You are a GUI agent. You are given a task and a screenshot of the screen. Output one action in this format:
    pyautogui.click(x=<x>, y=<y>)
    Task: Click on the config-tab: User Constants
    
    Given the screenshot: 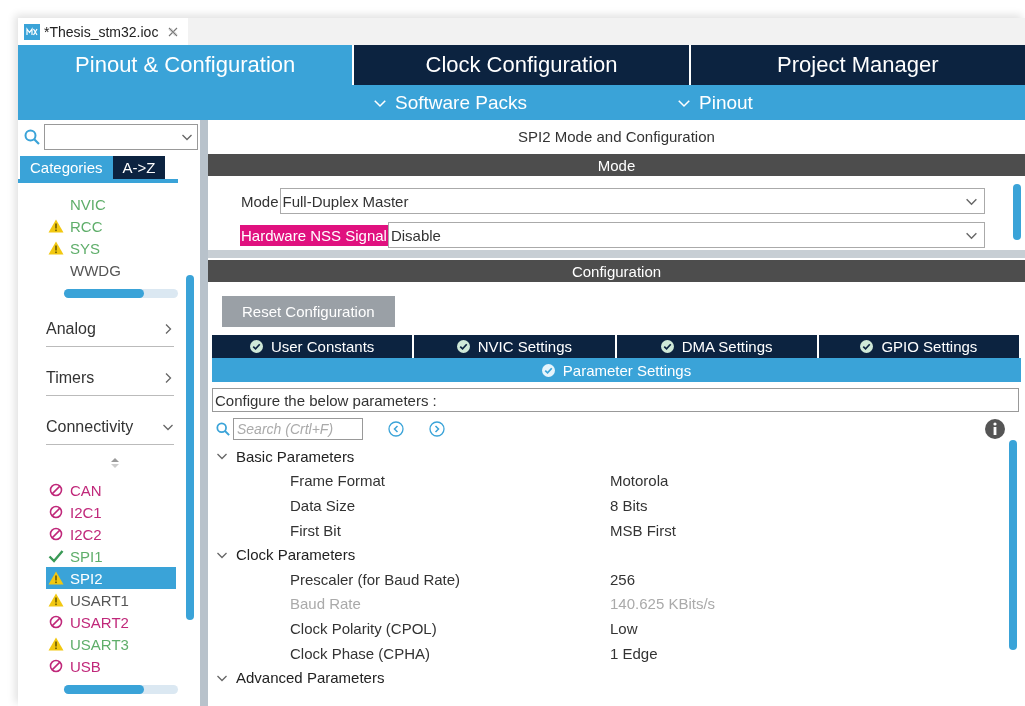 What is the action you would take?
    pyautogui.click(x=312, y=346)
    